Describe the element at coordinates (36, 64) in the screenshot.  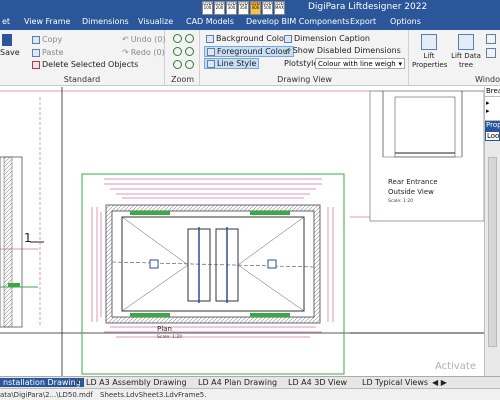
I see `delete-icon` at that location.